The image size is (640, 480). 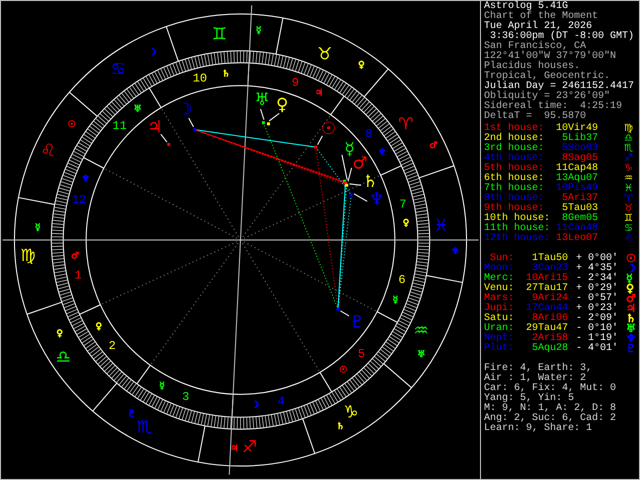 I want to click on house-number: 5, so click(x=361, y=354).